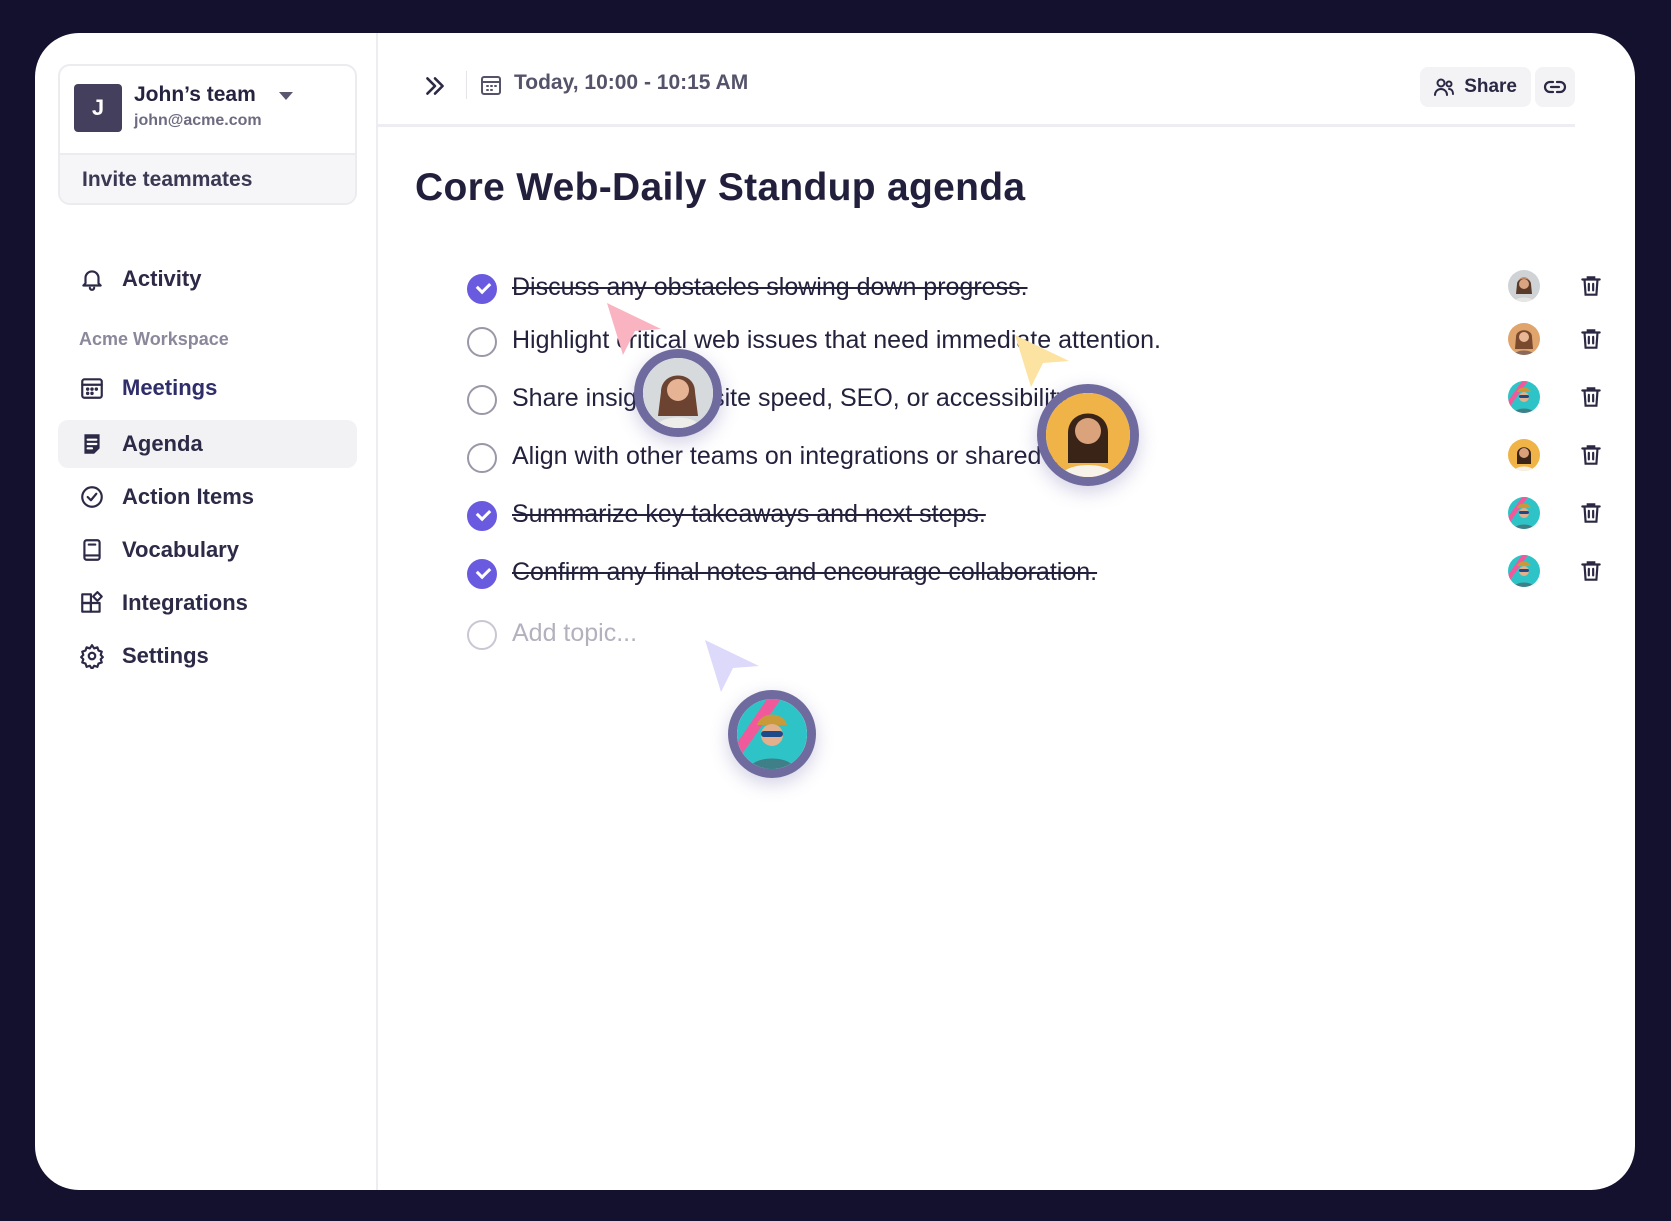 This screenshot has width=1671, height=1221. What do you see at coordinates (162, 278) in the screenshot?
I see `sidebar-item-label: Activity` at bounding box center [162, 278].